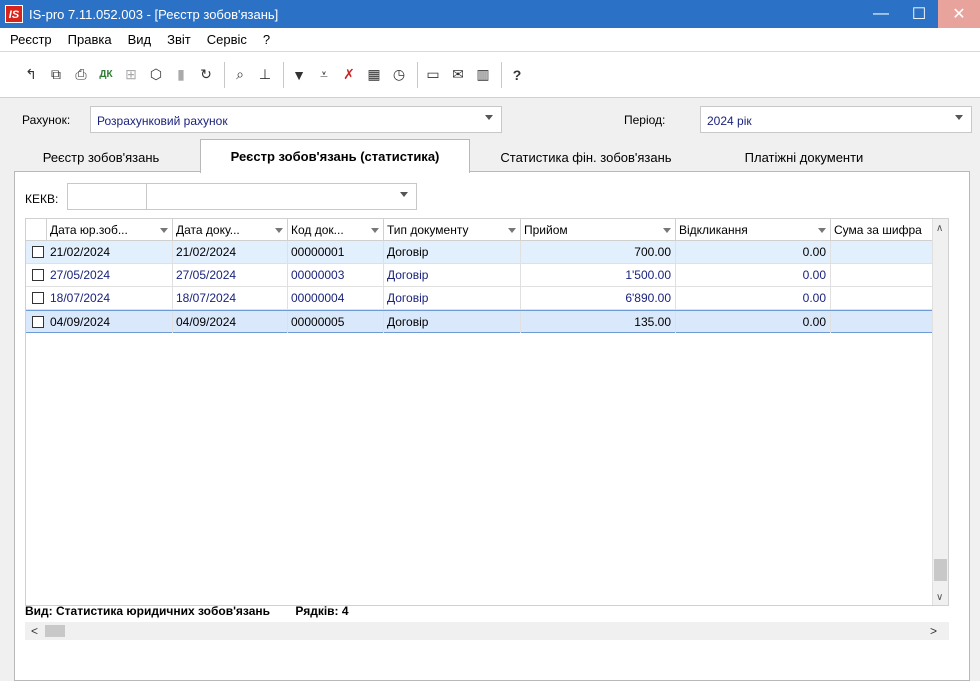 This screenshot has height=681, width=980. What do you see at coordinates (156, 75) in the screenshot?
I see `package-icon: ⬡` at bounding box center [156, 75].